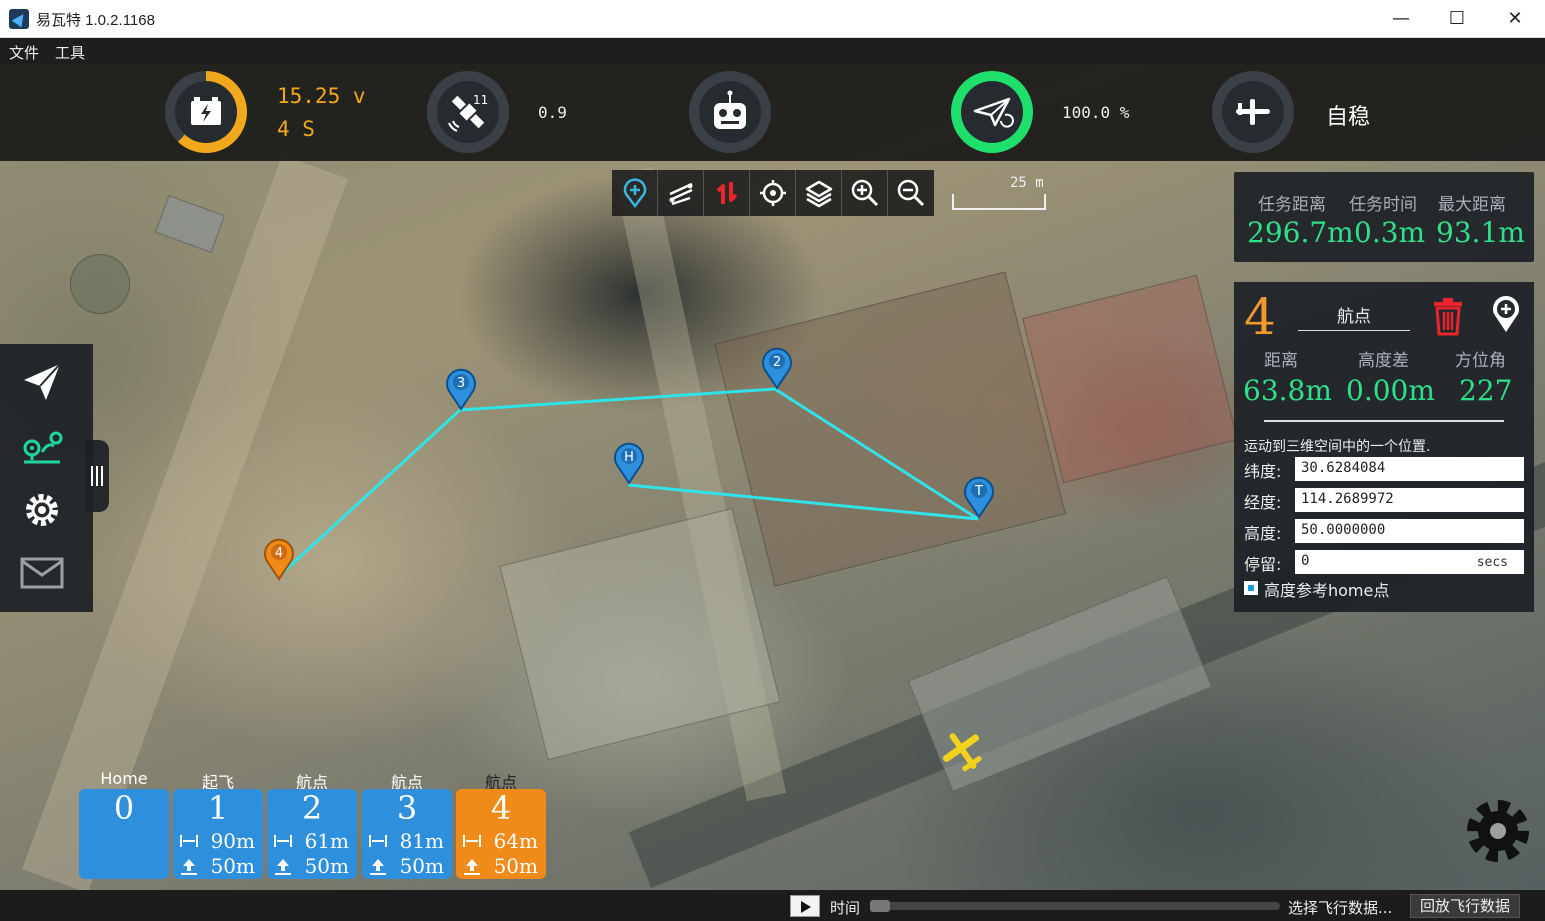  I want to click on map-marker-home: H, so click(629, 463).